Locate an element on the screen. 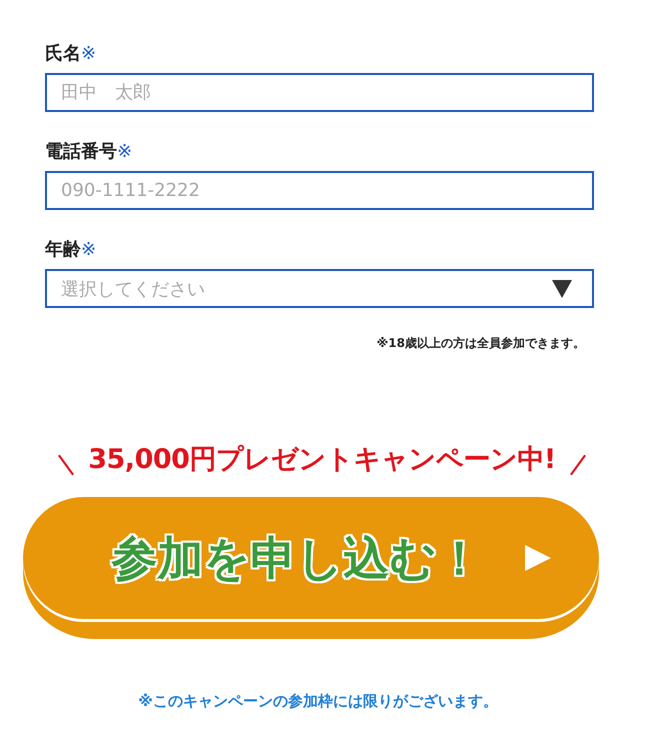  age-note: ※18歳以上の方は全員参加できます。 is located at coordinates (481, 343).